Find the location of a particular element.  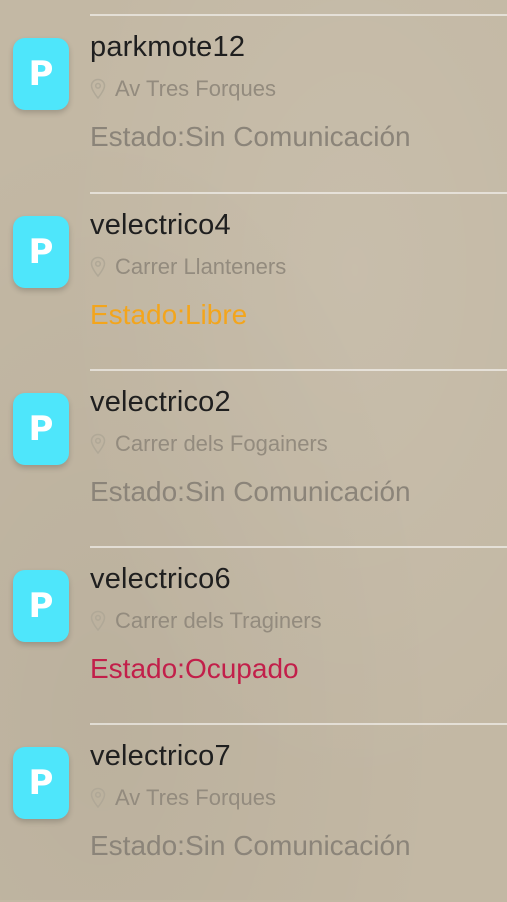

station-status: Estado:Libre is located at coordinates (169, 314).